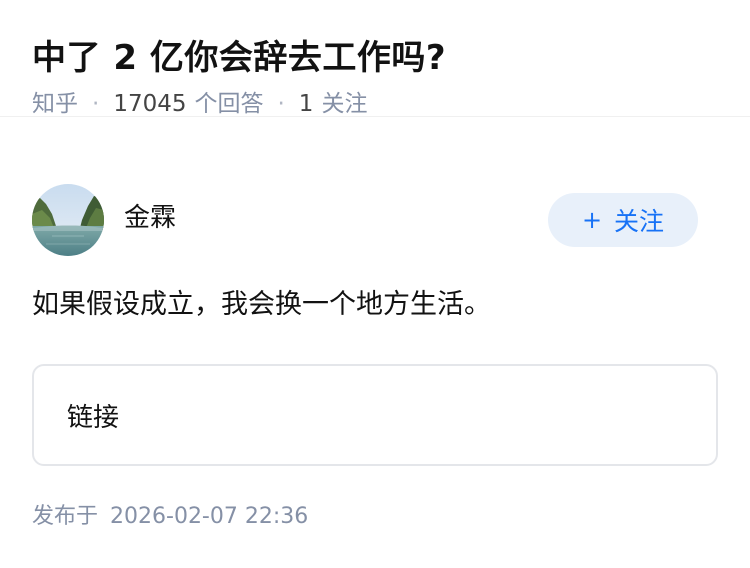 The width and height of the screenshot is (750, 568). Describe the element at coordinates (209, 516) in the screenshot. I see `publish-time: 2026-02-07 22:36` at that location.